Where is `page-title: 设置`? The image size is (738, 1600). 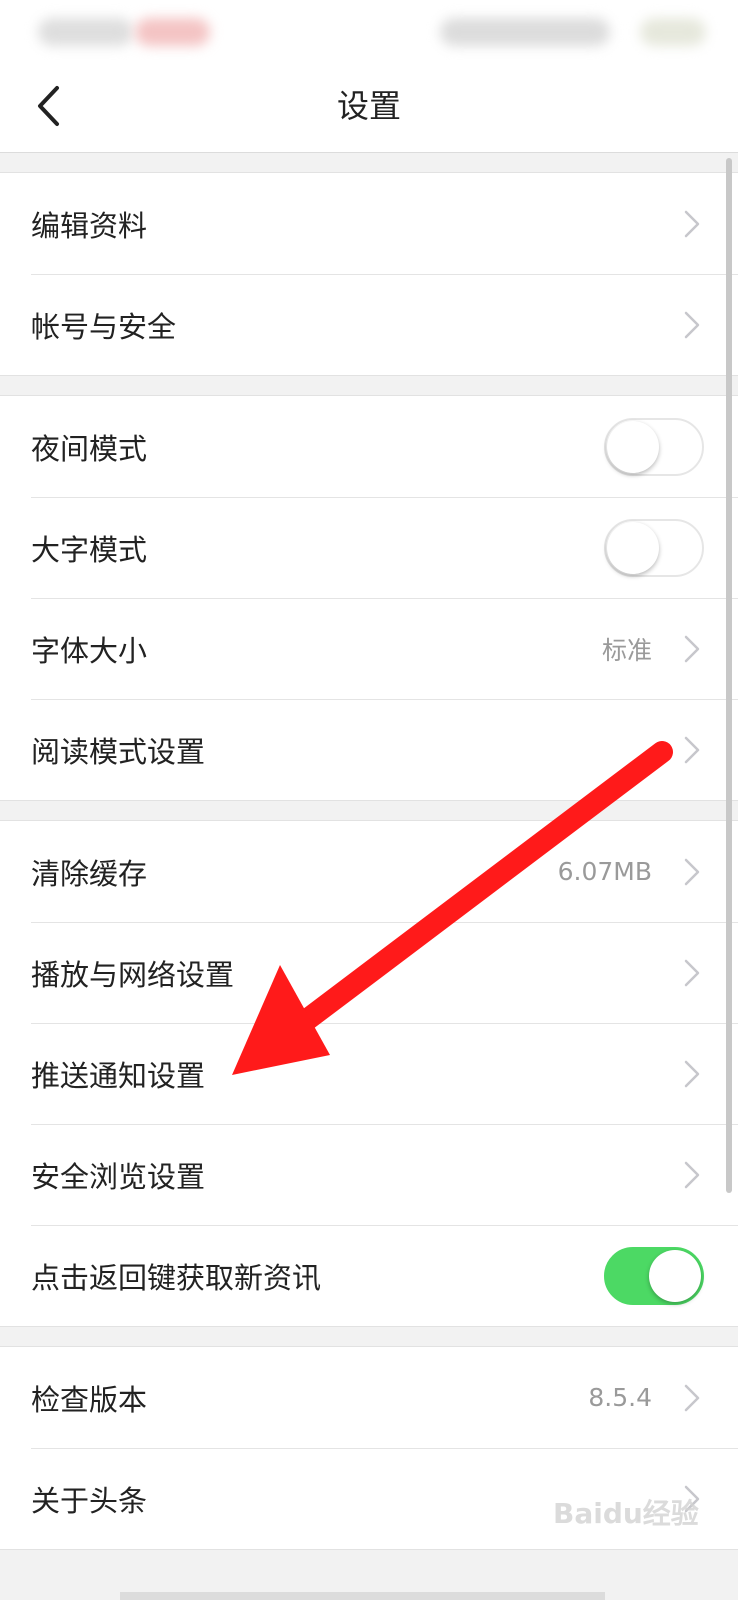
page-title: 设置 is located at coordinates (368, 106).